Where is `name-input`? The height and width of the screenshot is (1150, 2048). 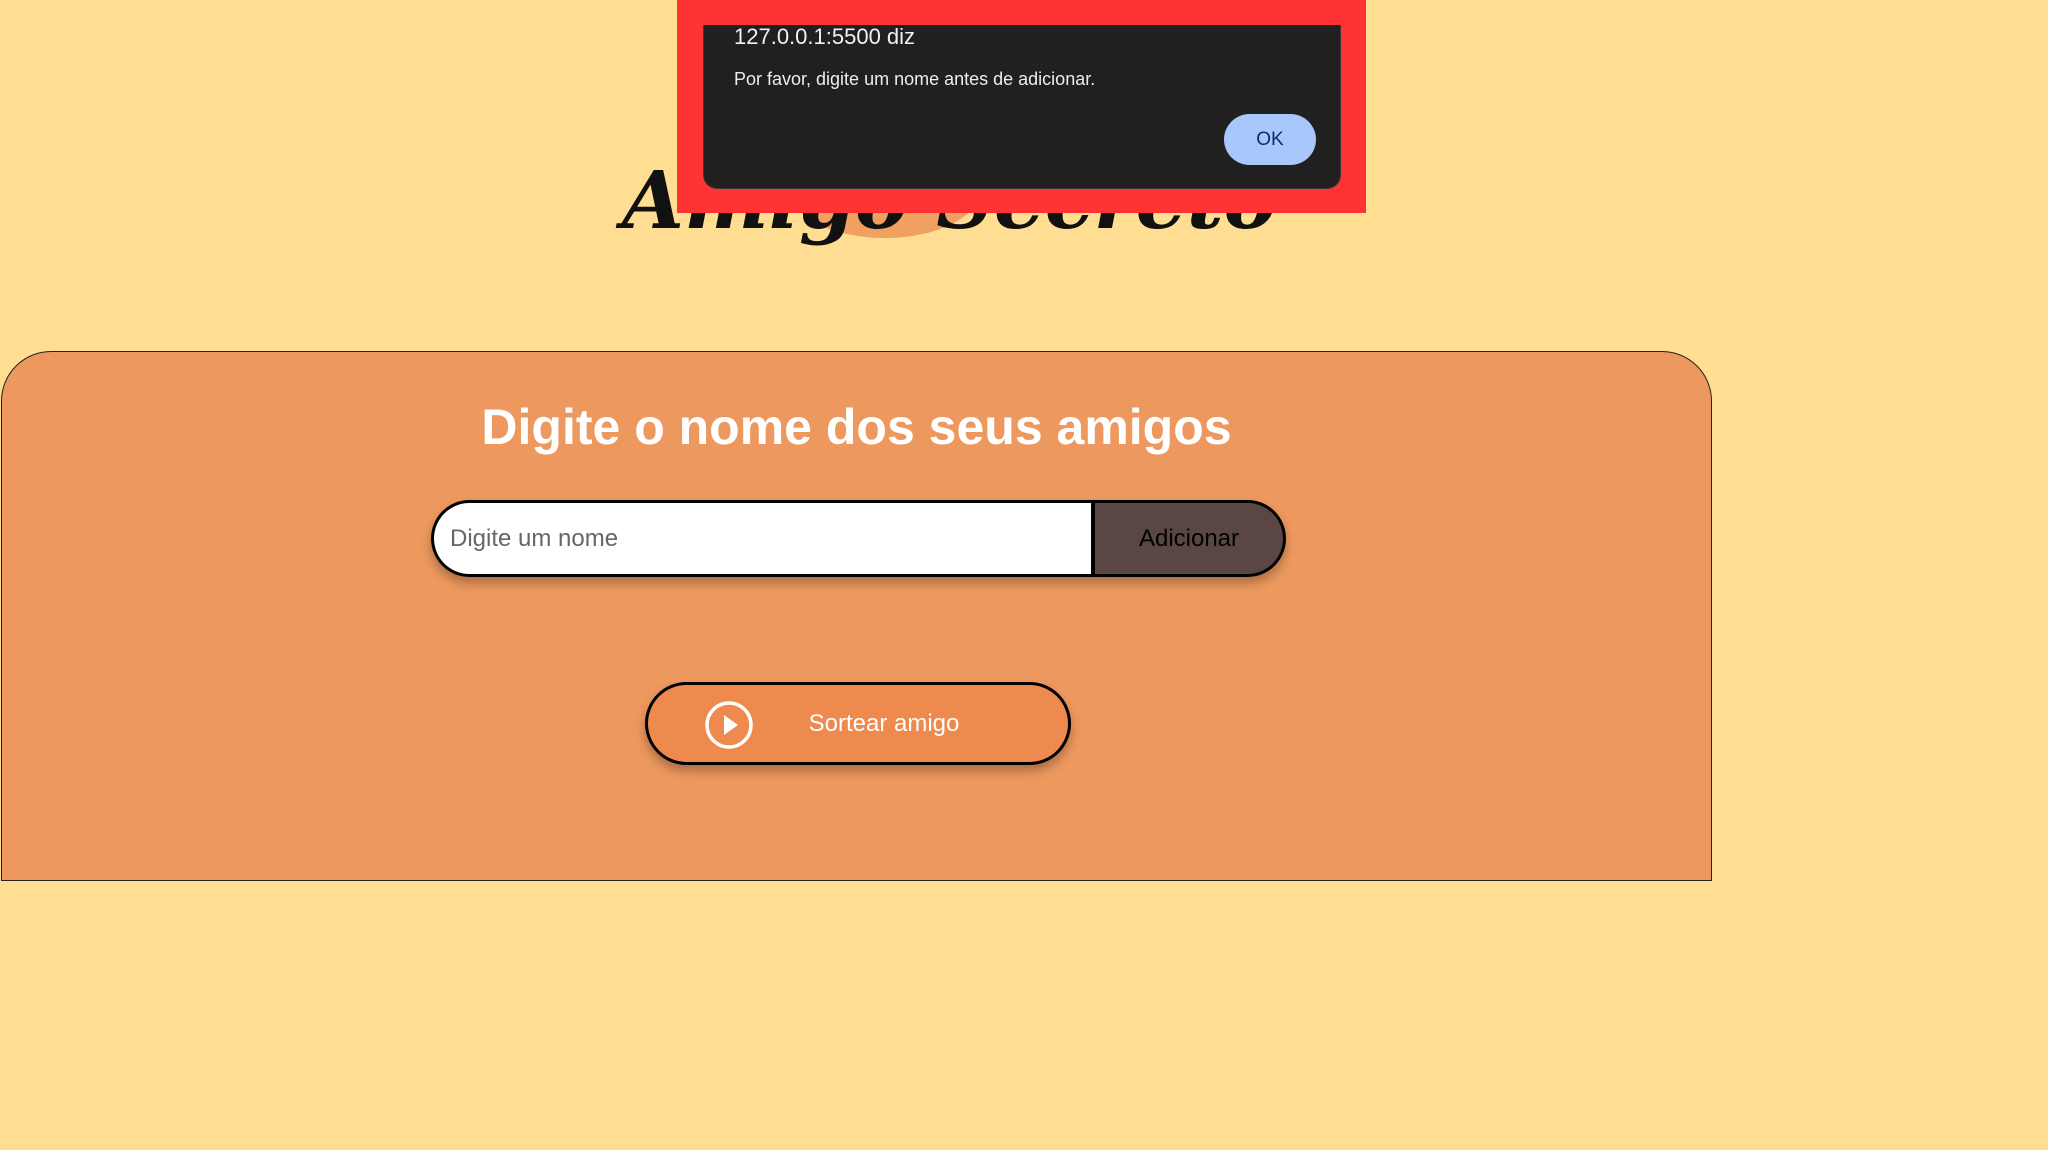
name-input is located at coordinates (761, 538).